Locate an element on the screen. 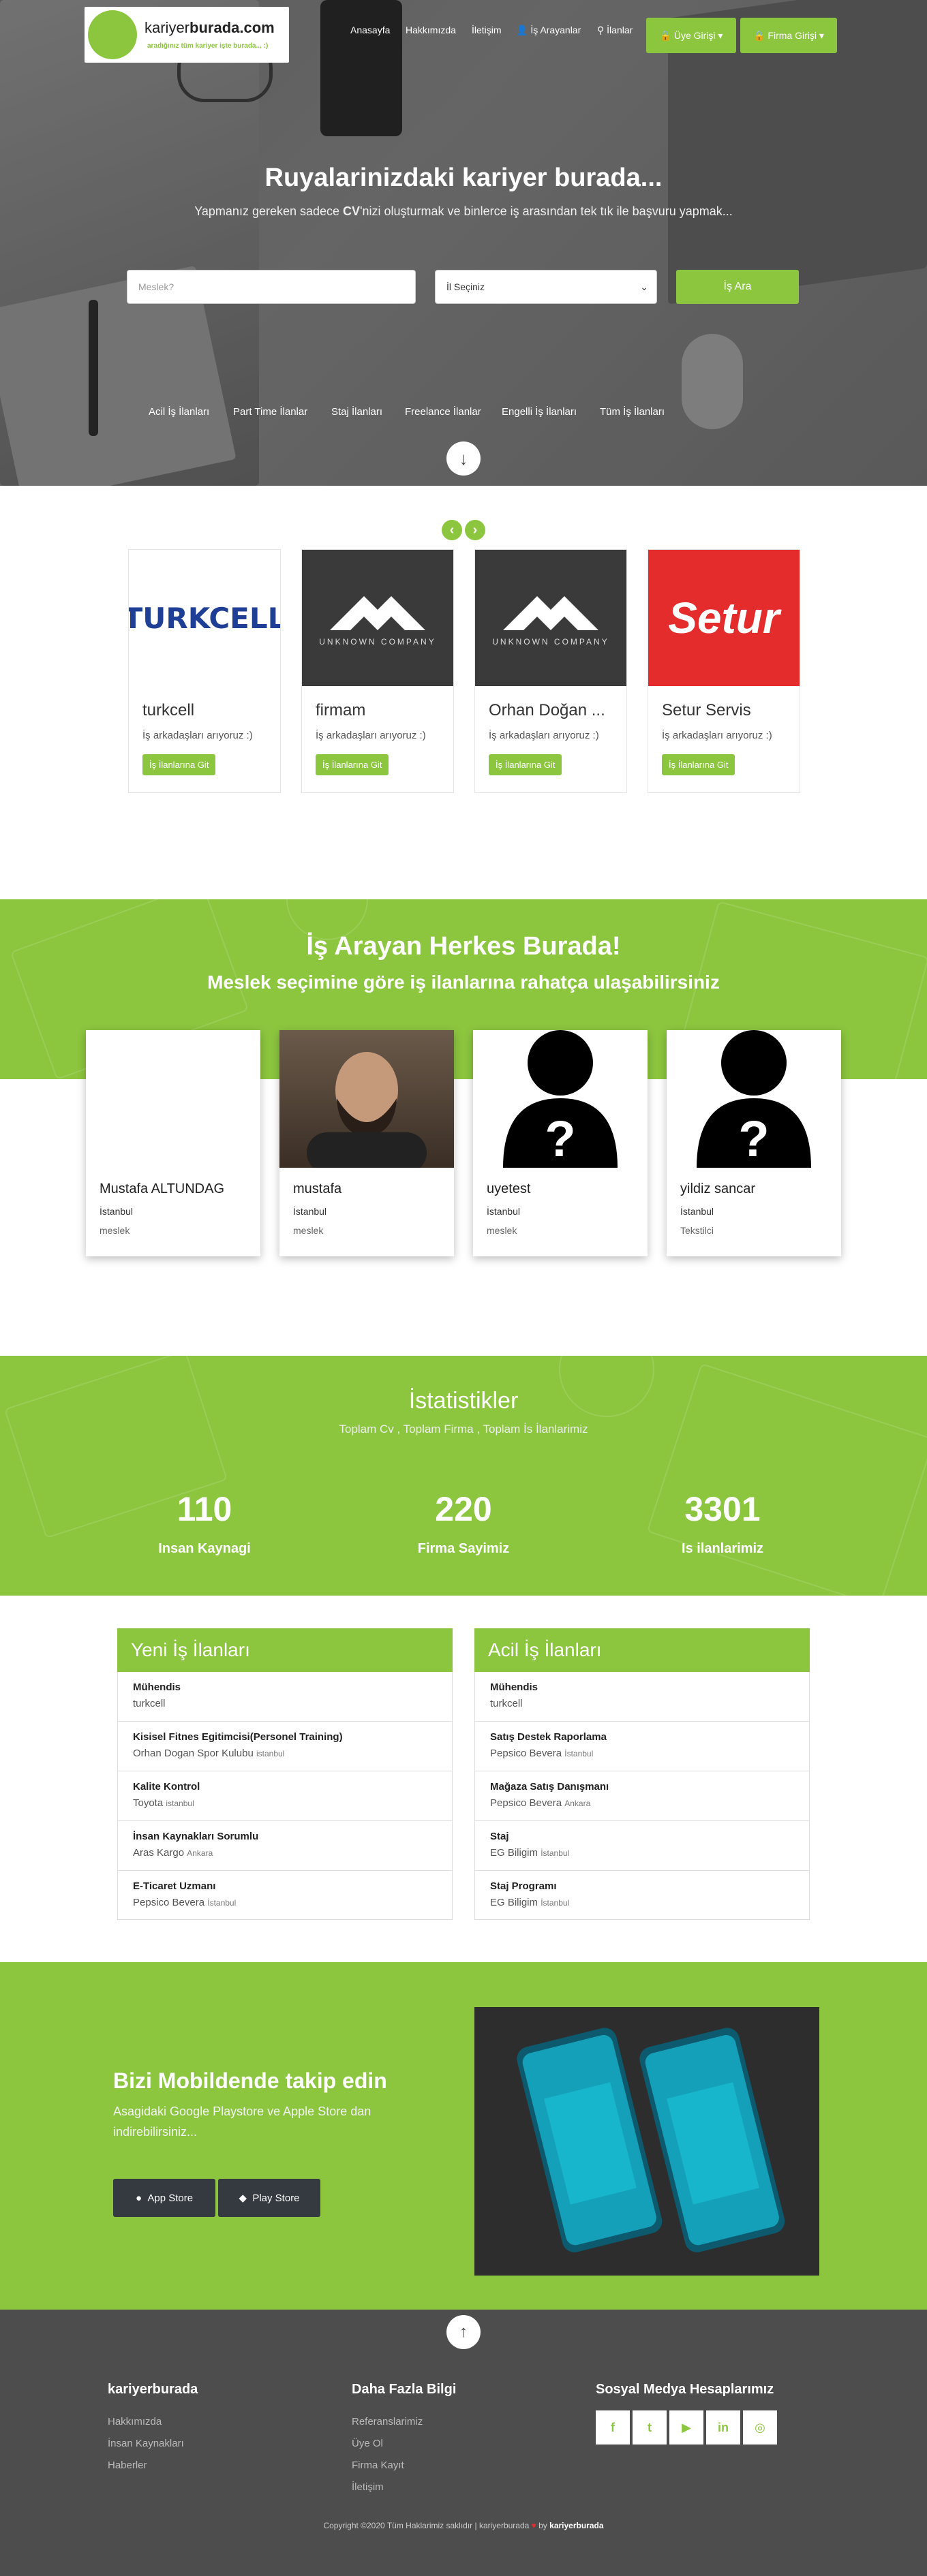 The width and height of the screenshot is (927, 2576). seeker-job: Tekstilci is located at coordinates (697, 1230).